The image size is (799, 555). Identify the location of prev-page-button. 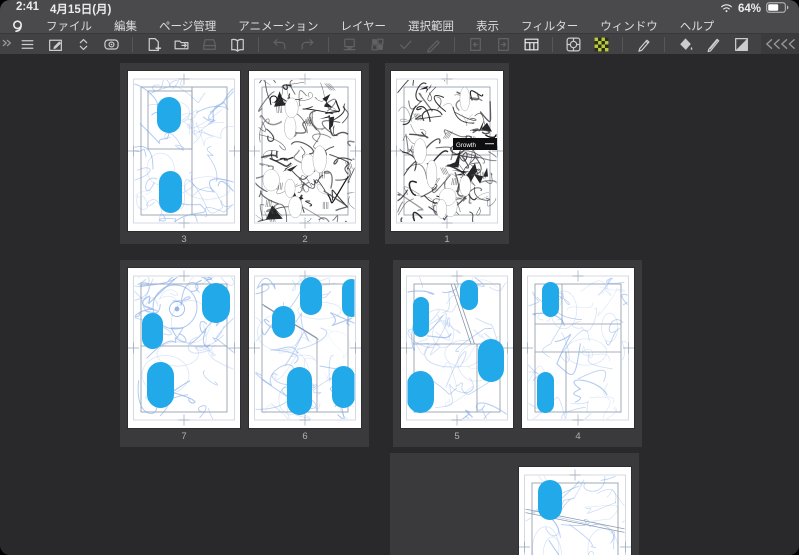
(475, 44).